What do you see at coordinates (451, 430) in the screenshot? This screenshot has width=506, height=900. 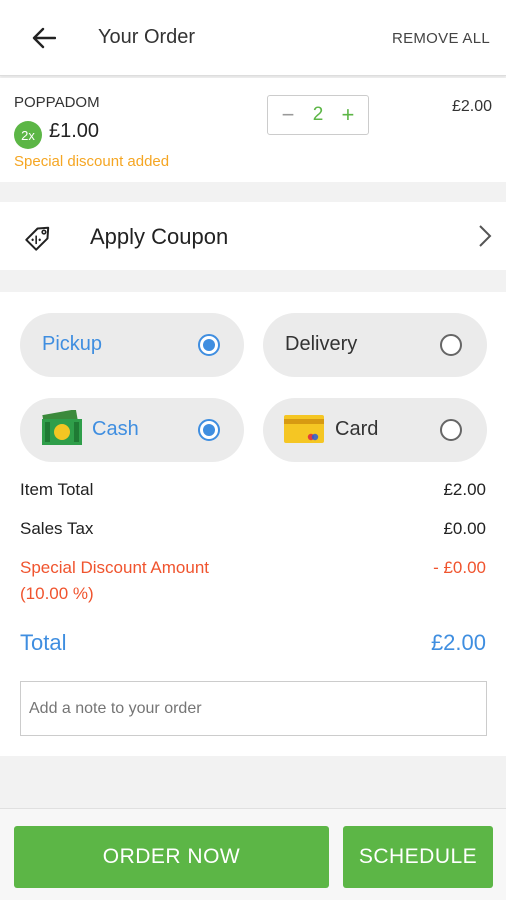 I see `card-radio` at bounding box center [451, 430].